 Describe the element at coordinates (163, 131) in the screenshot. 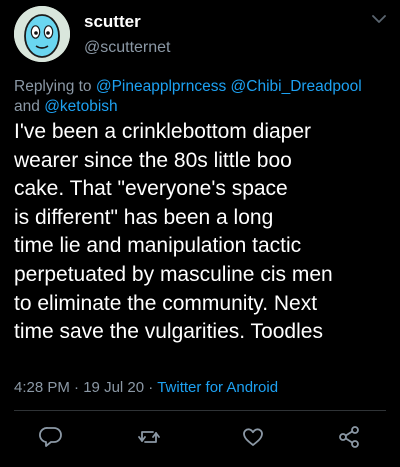

I see `tweet-text-line: I've been a crinklebottom diaper` at that location.